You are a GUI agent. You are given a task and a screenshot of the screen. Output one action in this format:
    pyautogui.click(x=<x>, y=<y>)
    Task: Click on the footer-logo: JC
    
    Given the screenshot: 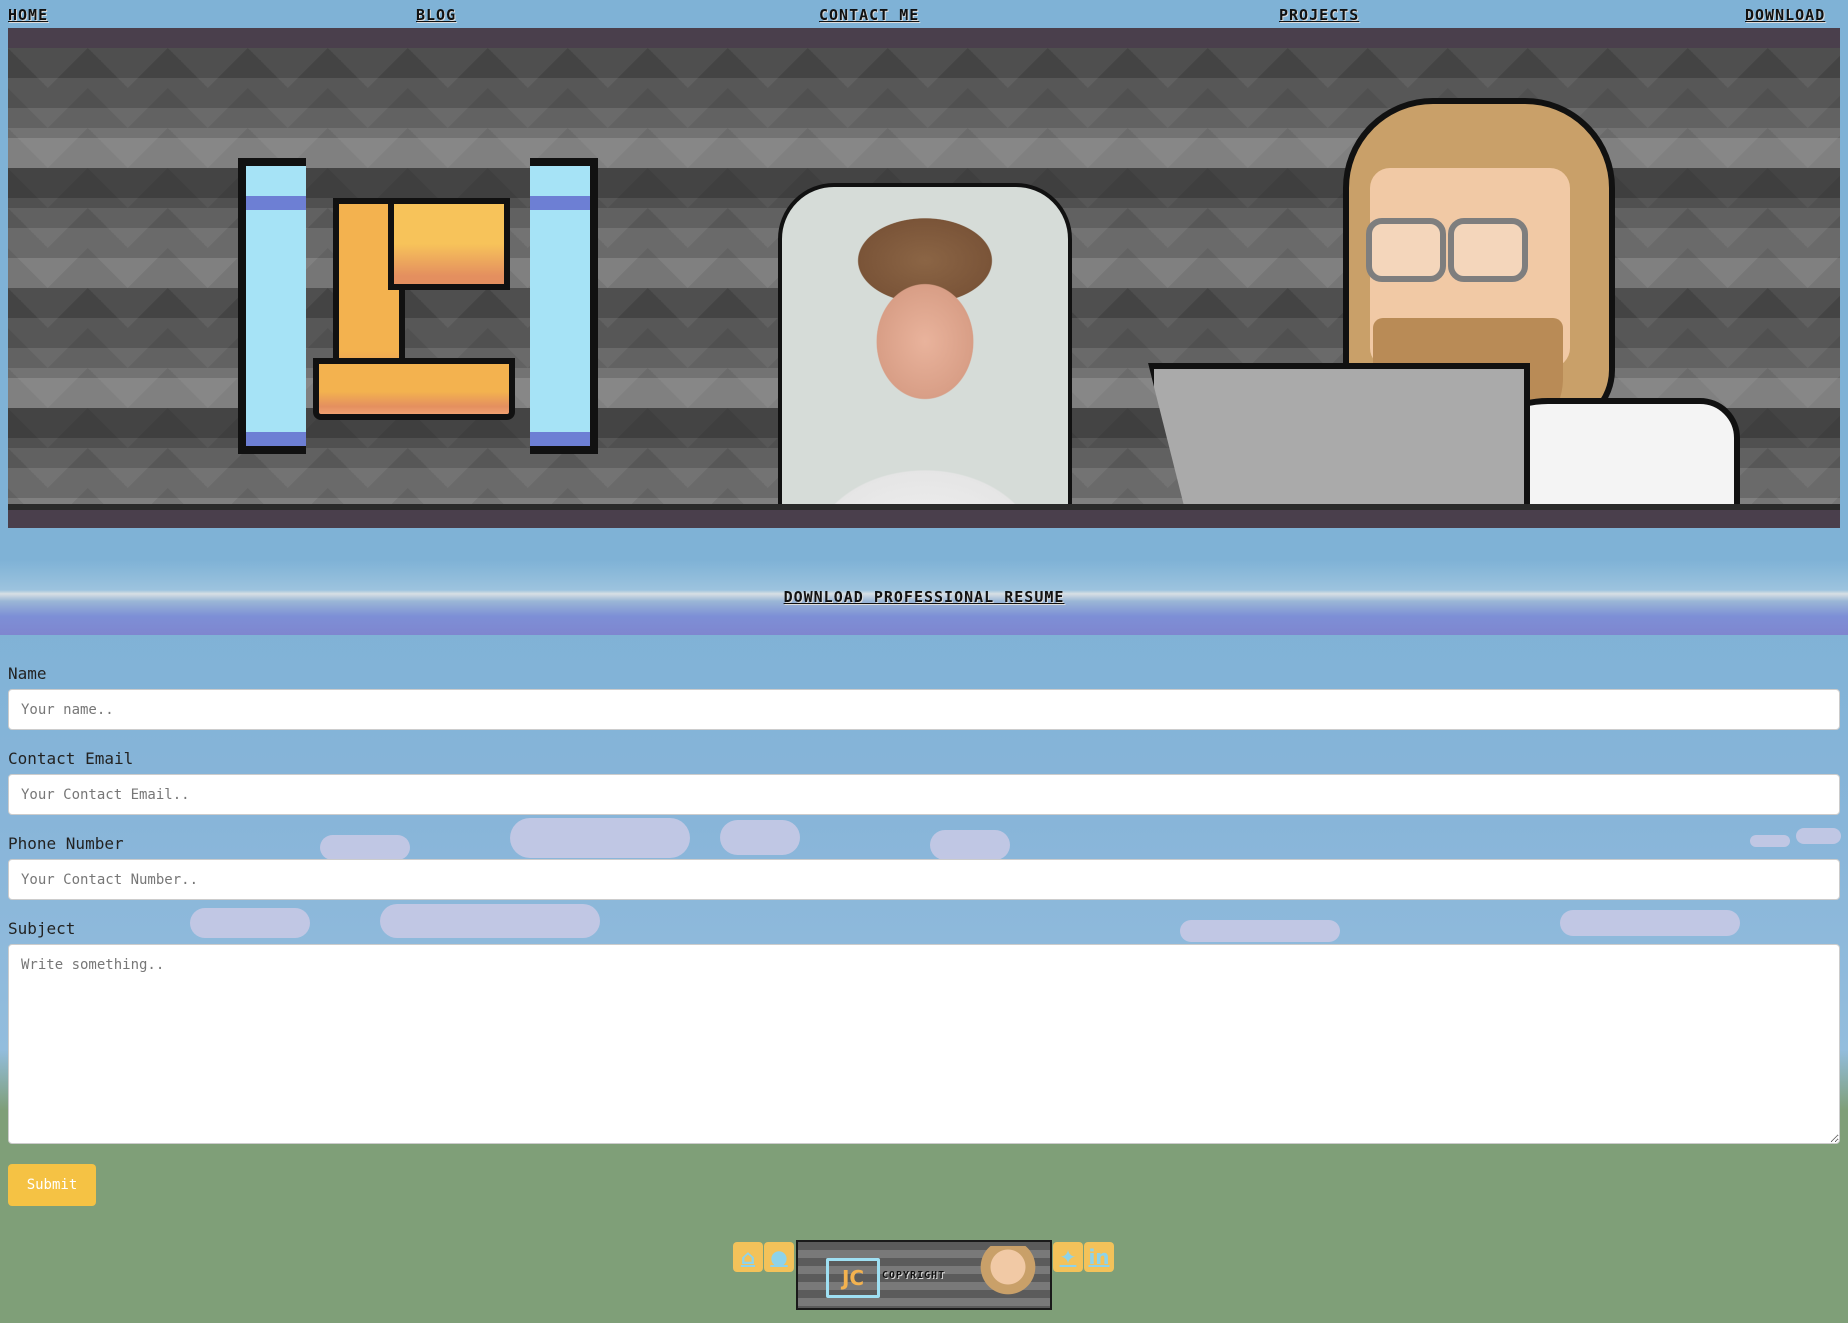 What is the action you would take?
    pyautogui.click(x=853, y=1278)
    